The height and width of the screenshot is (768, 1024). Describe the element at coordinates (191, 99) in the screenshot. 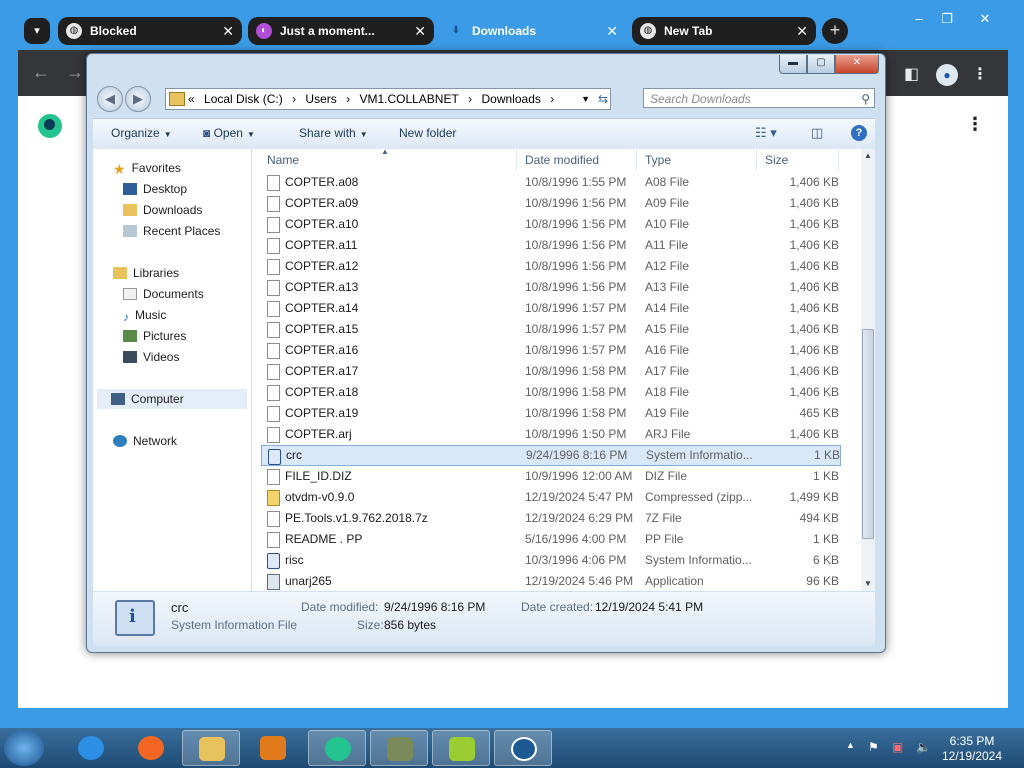

I see `breadcrumb-overflow: «` at that location.